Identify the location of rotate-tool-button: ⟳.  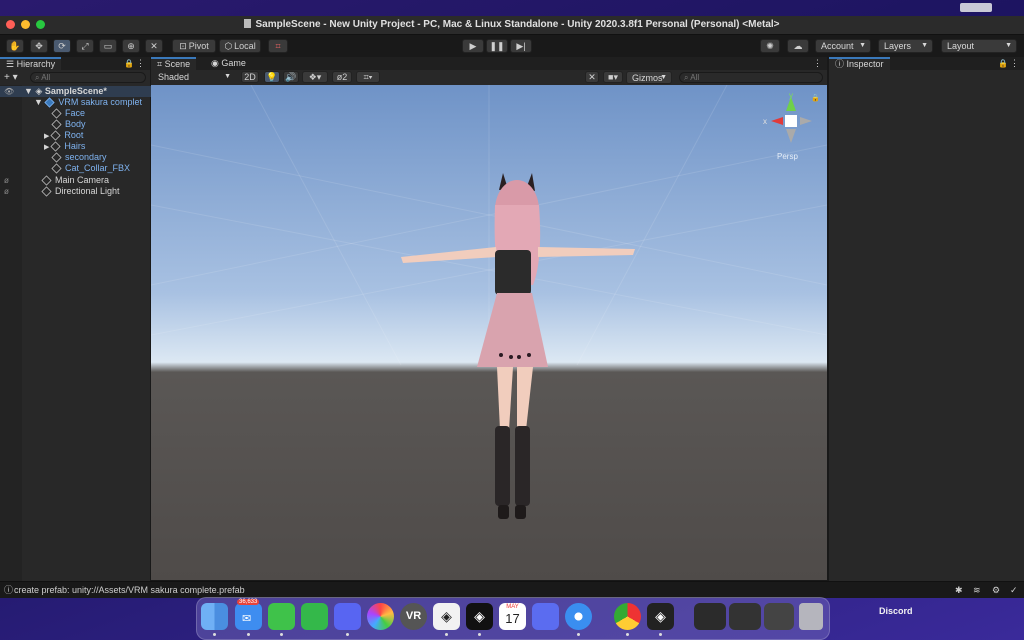
(62, 46).